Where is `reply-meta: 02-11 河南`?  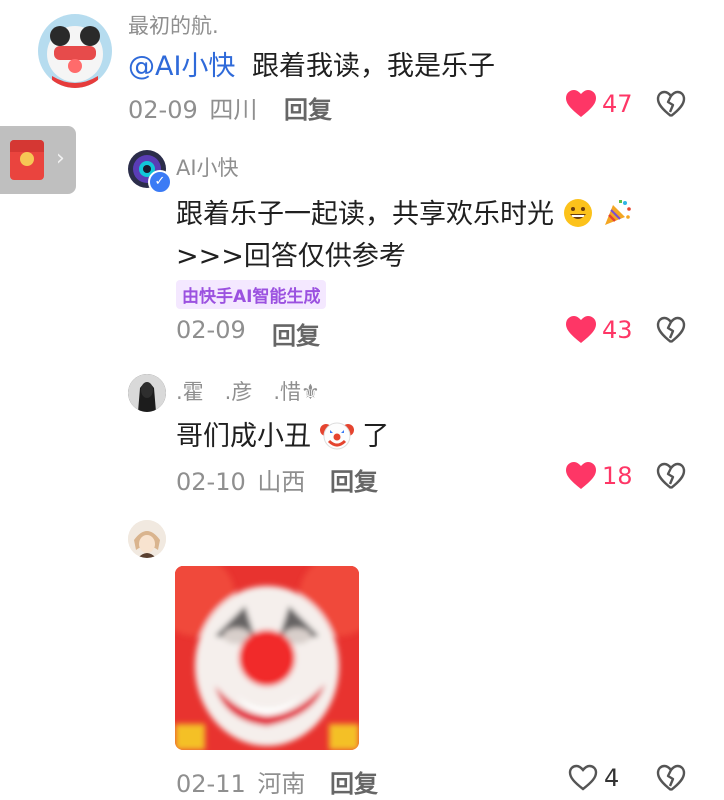
reply-meta: 02-11 河南 is located at coordinates (240, 781).